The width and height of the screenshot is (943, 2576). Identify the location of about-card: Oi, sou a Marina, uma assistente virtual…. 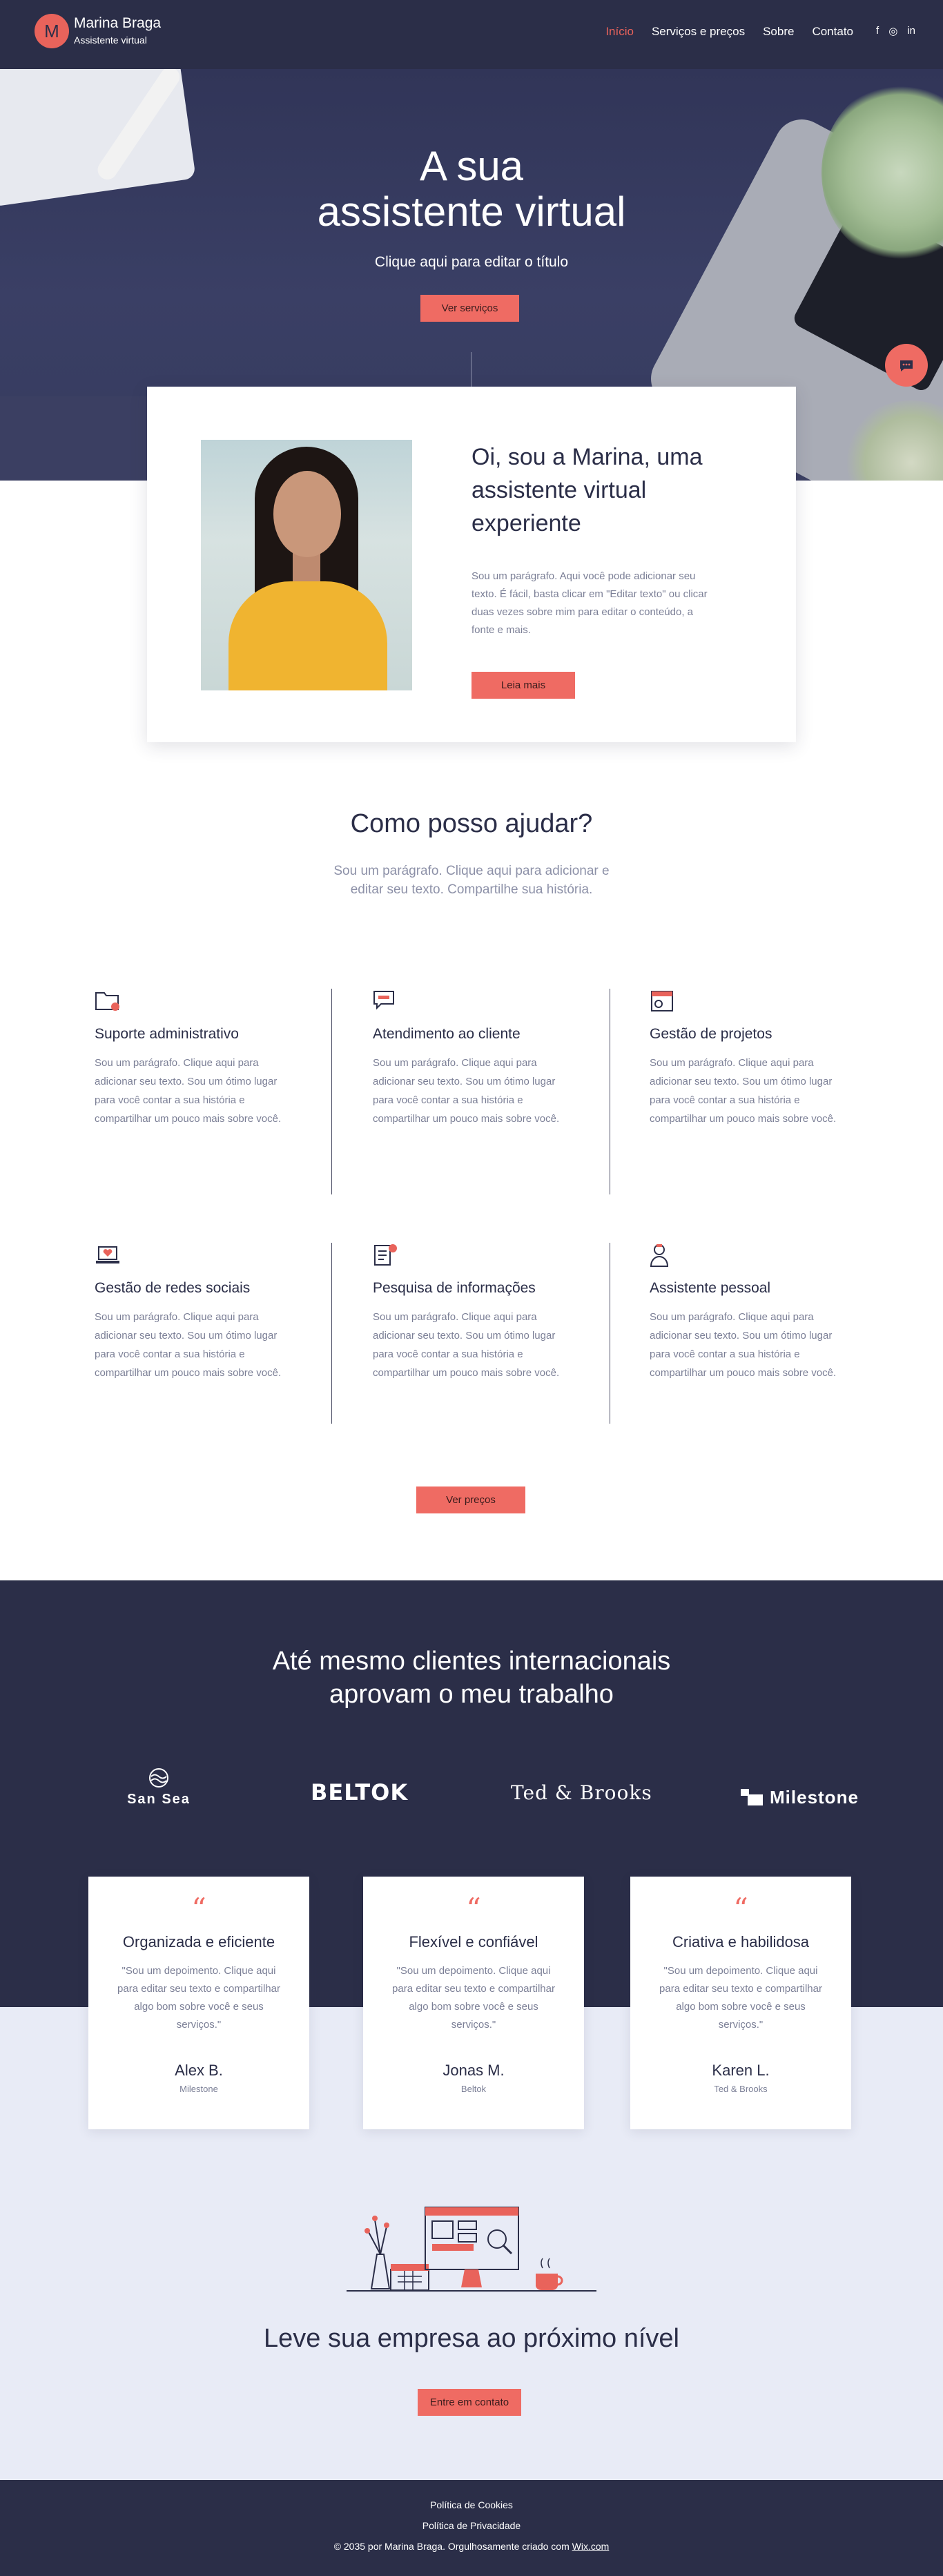
(471, 564).